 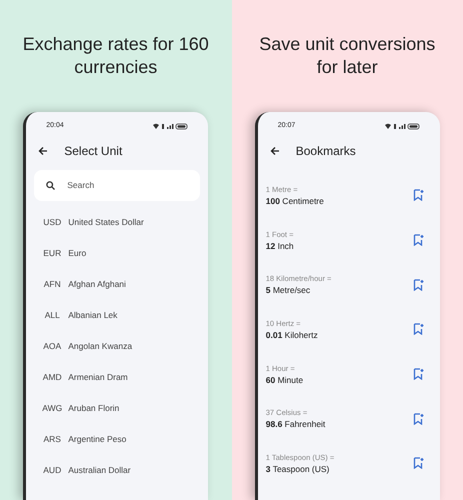 I want to click on currency-row: AOA Angolan Kwanza, so click(x=117, y=346).